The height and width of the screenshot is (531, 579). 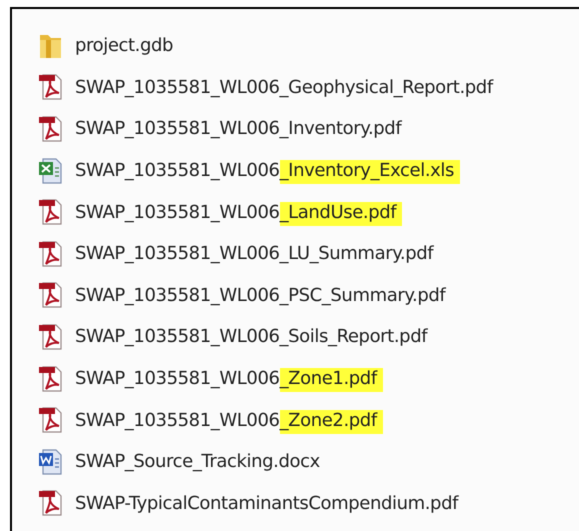 I want to click on file-name: SWAP_1035581_WL006_LU_Summary.pdf, so click(x=254, y=254).